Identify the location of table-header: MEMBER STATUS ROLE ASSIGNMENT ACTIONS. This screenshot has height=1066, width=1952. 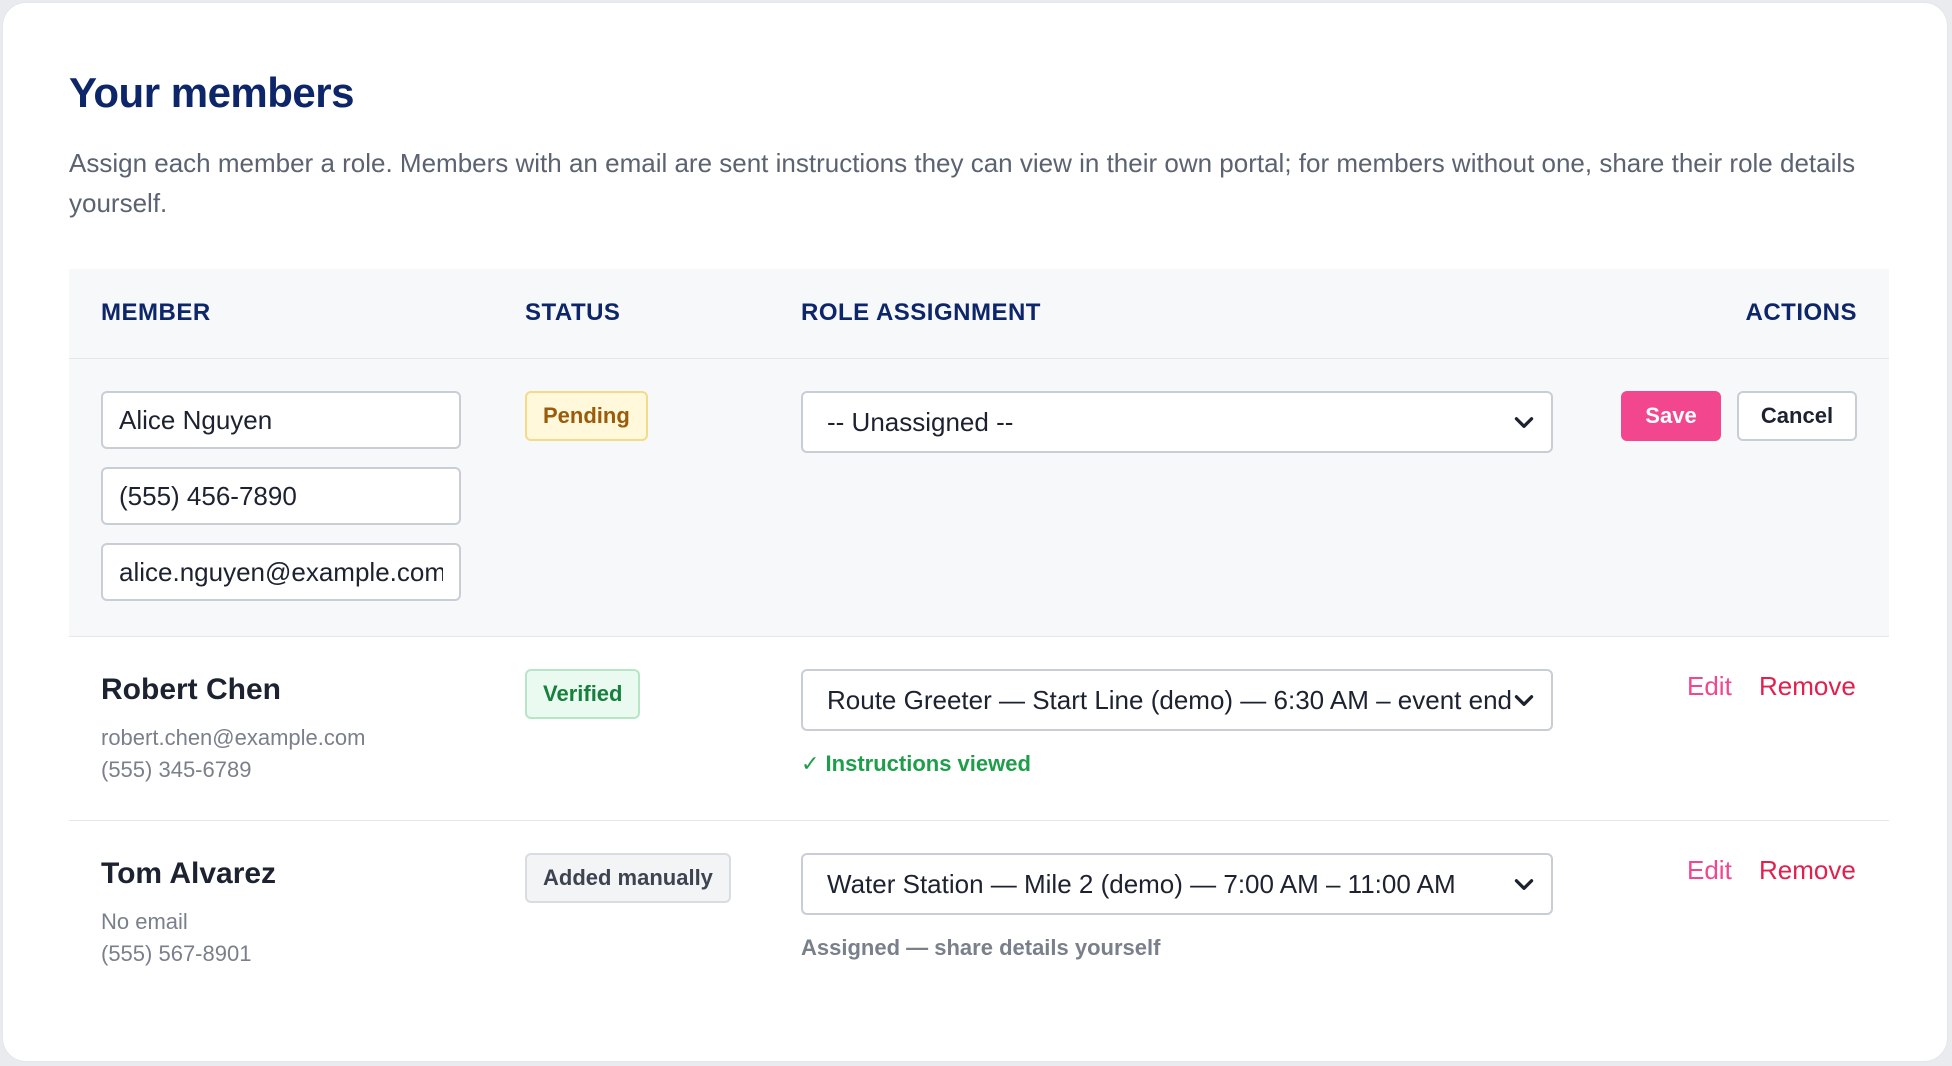
(979, 314).